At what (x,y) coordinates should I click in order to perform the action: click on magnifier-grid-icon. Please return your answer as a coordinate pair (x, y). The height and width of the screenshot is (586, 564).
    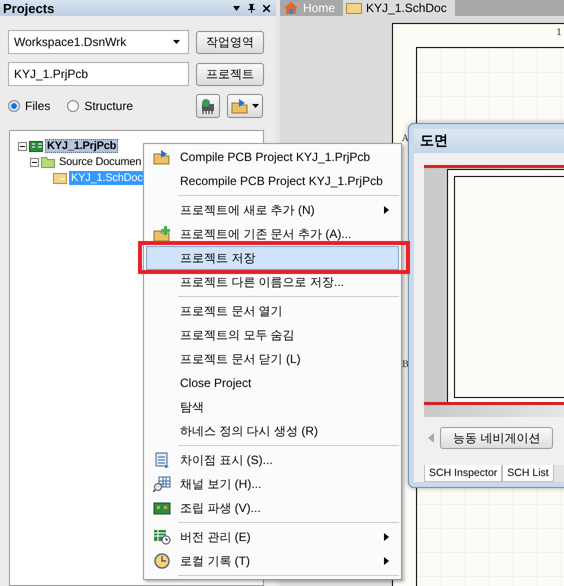
    Looking at the image, I should click on (162, 484).